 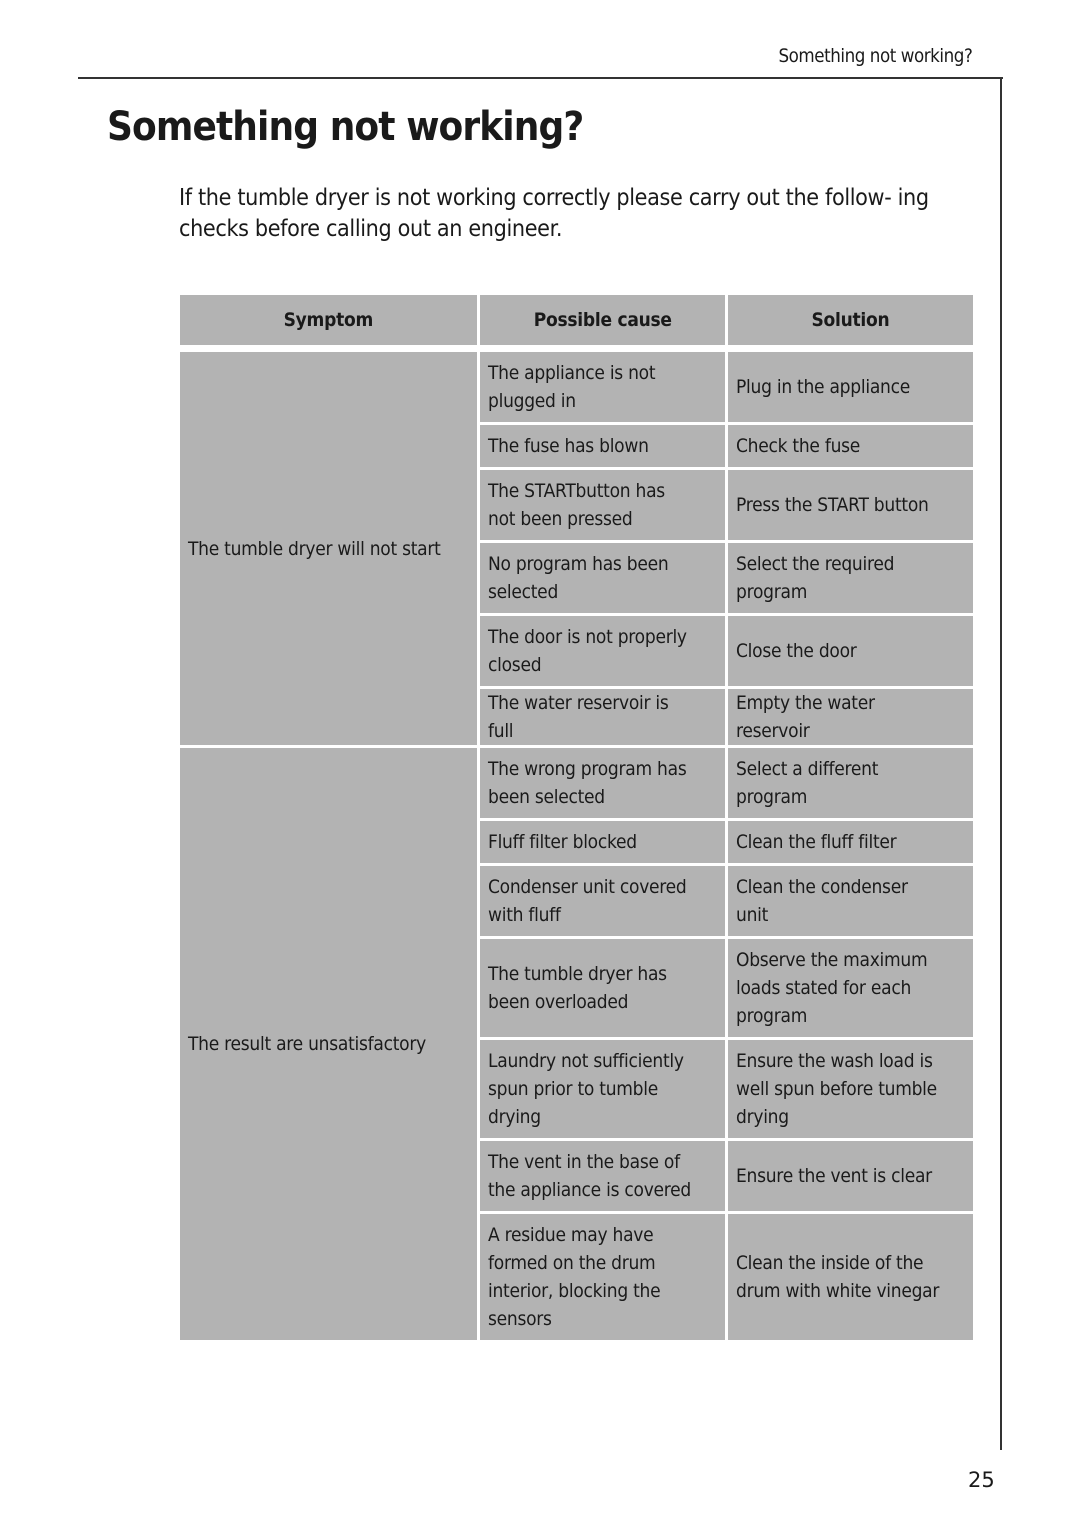 What do you see at coordinates (602, 505) in the screenshot?
I see `cause-cell: The STARTbutton has not been pressed` at bounding box center [602, 505].